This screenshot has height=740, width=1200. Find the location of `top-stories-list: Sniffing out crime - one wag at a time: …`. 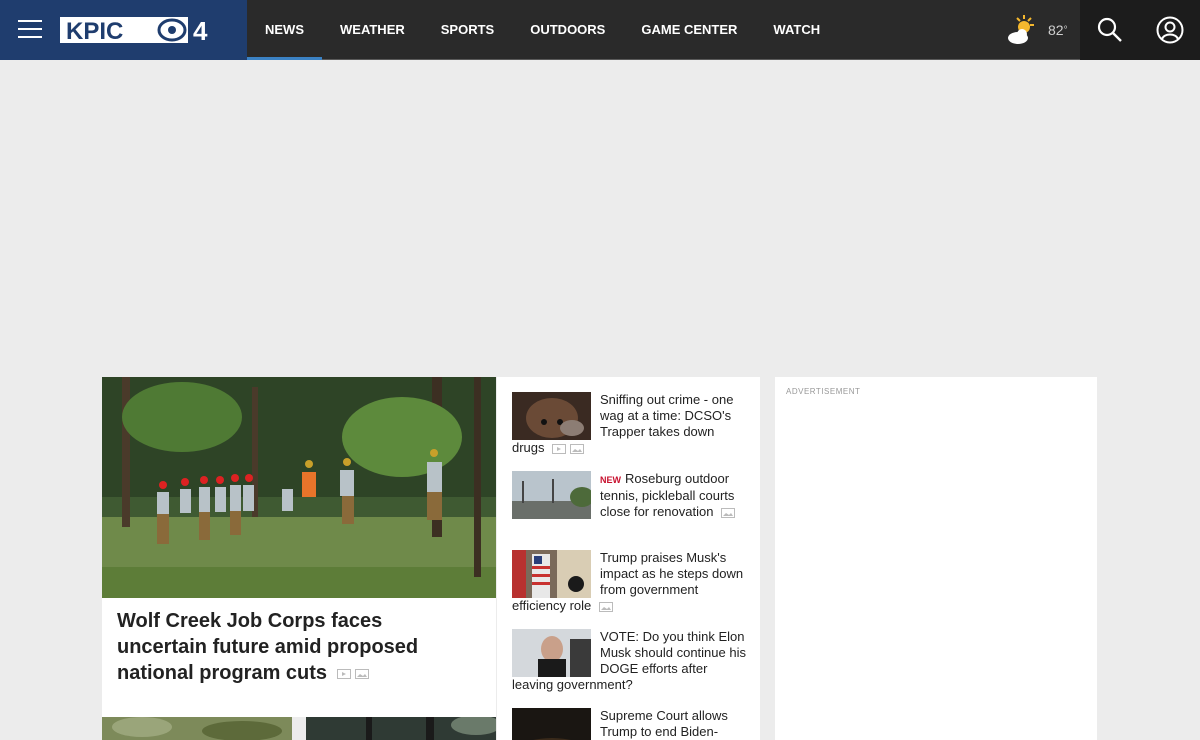

top-stories-list: Sniffing out crime - one wag at a time: … is located at coordinates (628, 558).